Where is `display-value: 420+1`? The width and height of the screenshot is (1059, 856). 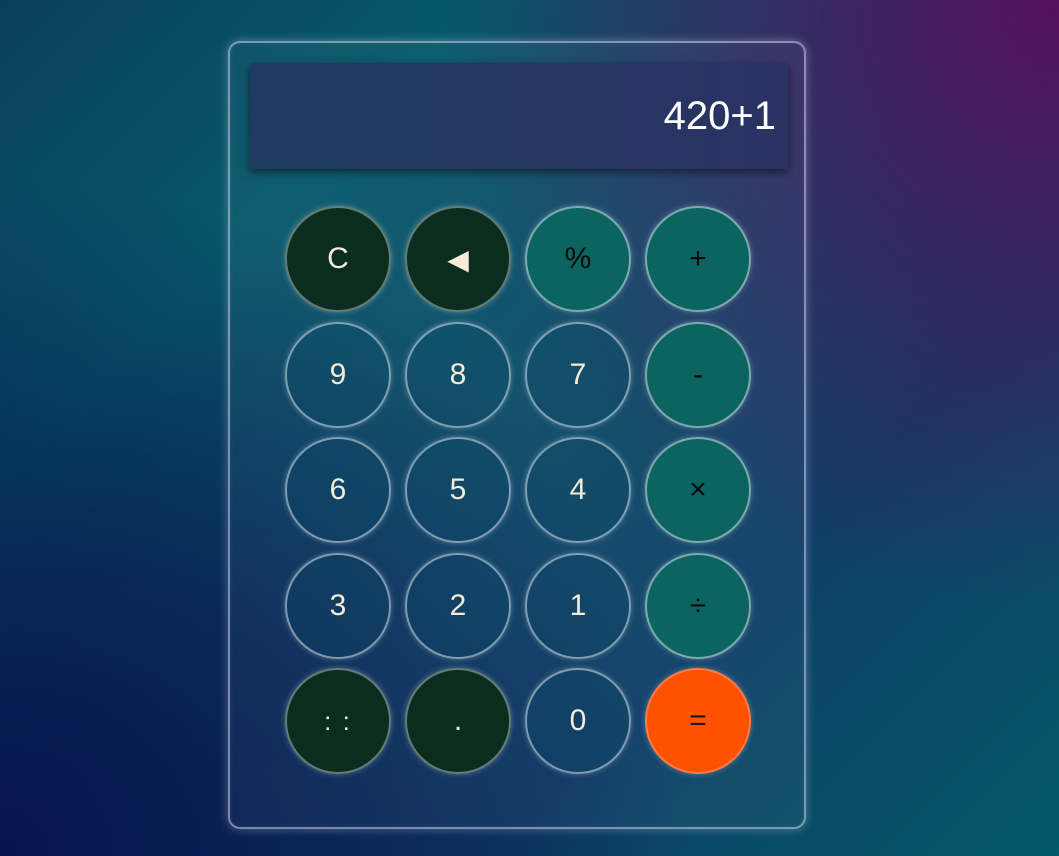 display-value: 420+1 is located at coordinates (719, 115).